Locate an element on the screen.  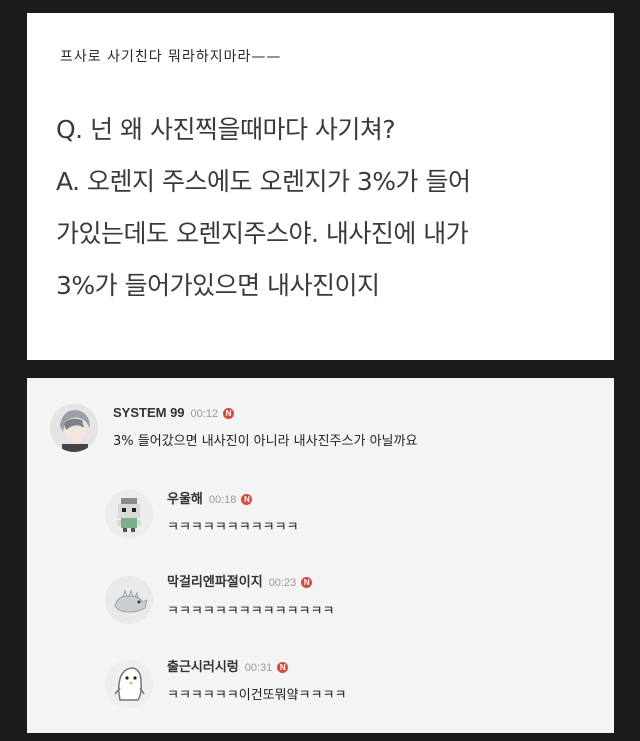
comment-nickname: 우울해 is located at coordinates (185, 498).